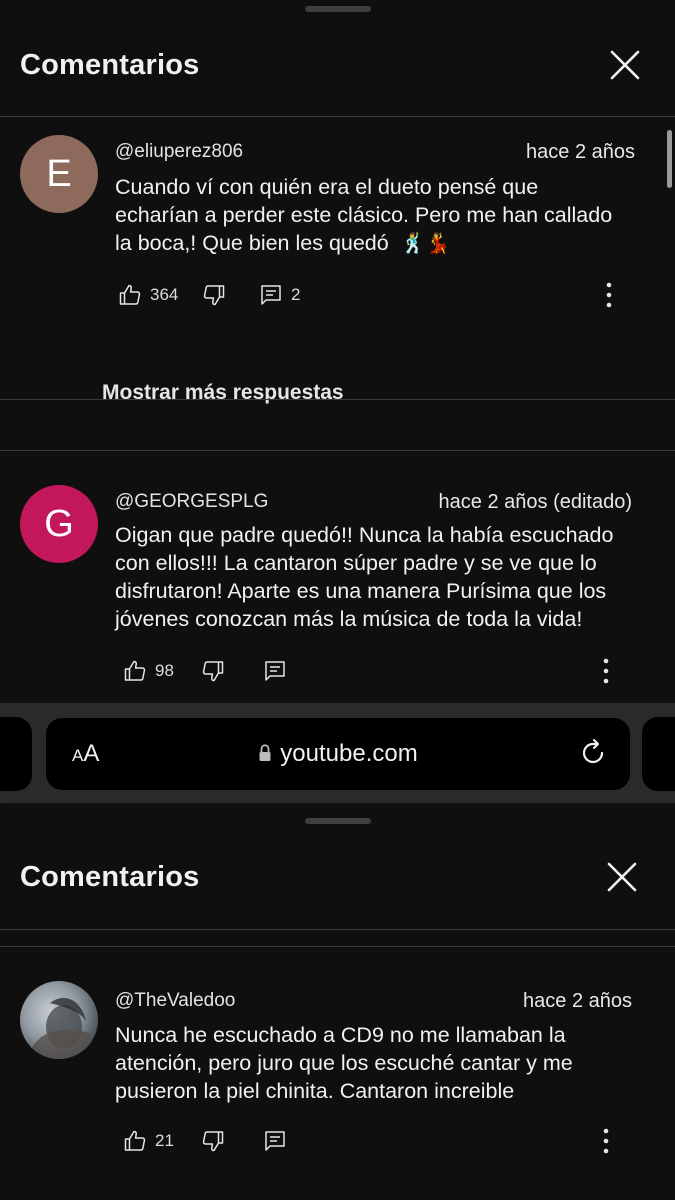 Image resolution: width=675 pixels, height=1200 pixels. What do you see at coordinates (337, 399) in the screenshot?
I see `replies-divider` at bounding box center [337, 399].